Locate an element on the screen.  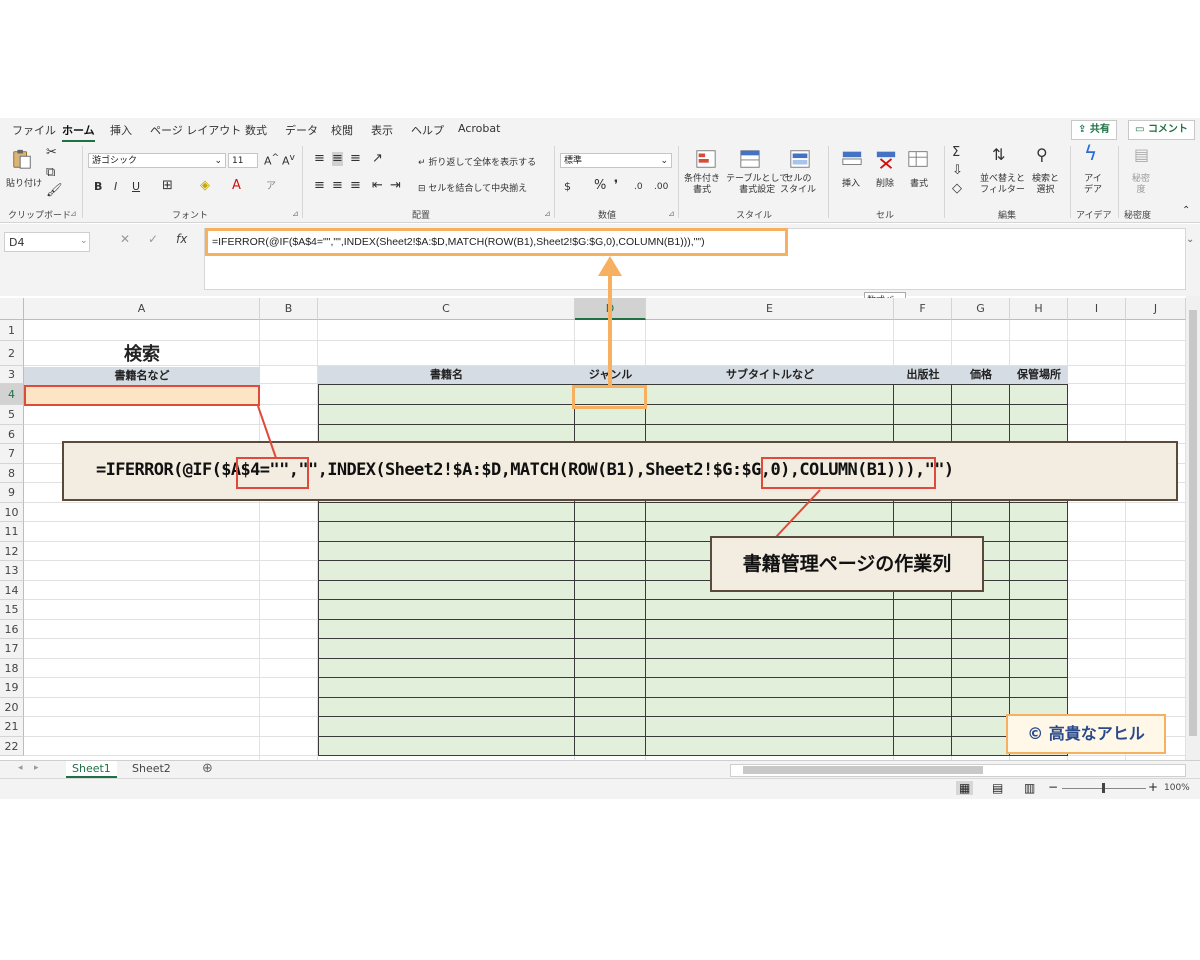
next-sheet-icon: ▸ is located at coordinates (36, 768).